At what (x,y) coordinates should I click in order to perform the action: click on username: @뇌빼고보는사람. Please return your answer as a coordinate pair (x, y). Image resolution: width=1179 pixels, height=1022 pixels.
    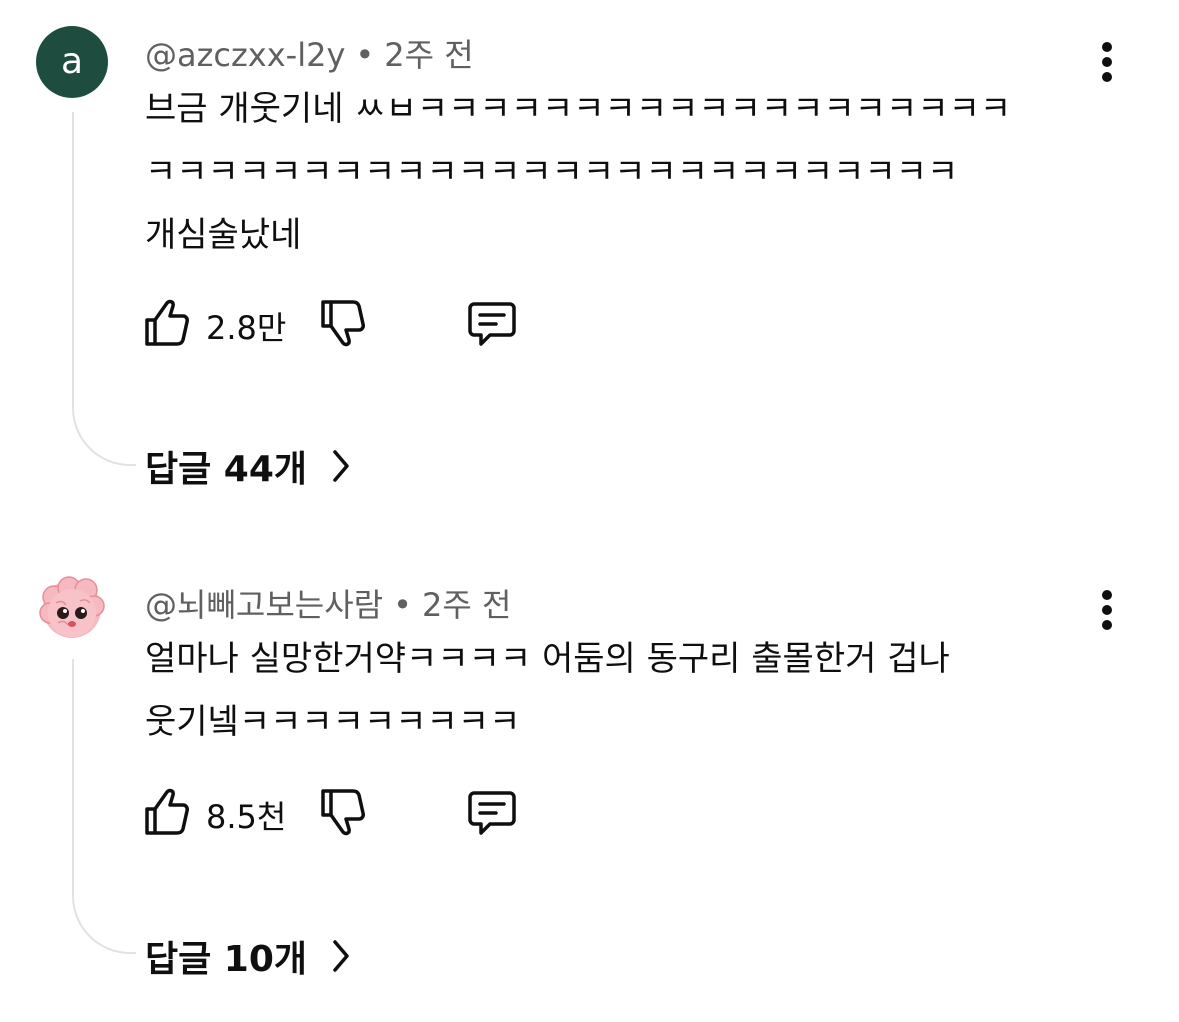
    Looking at the image, I should click on (264, 605).